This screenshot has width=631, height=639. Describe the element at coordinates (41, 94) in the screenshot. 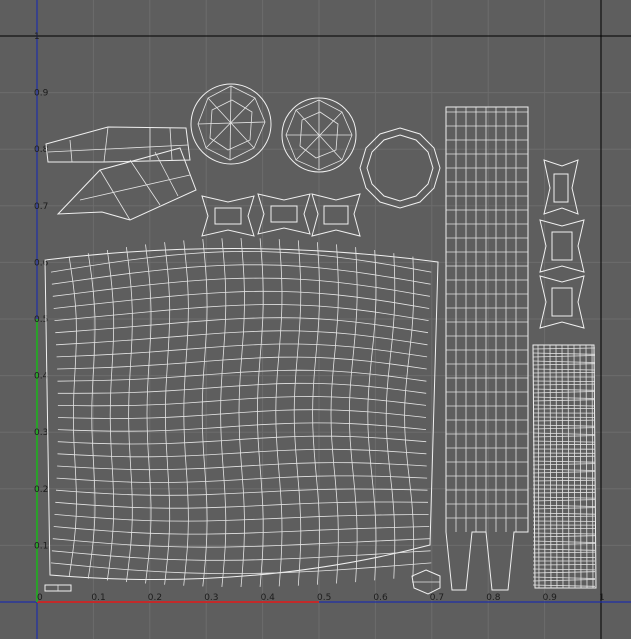

I see `v-tick-label: 0.9` at that location.